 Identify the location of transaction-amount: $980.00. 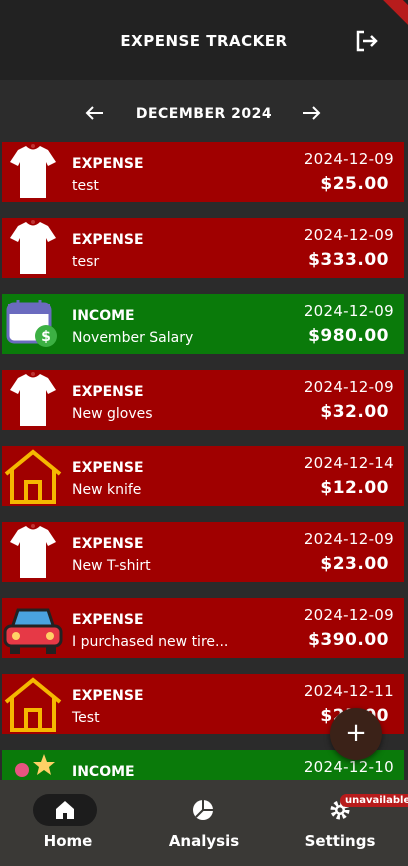
(348, 336).